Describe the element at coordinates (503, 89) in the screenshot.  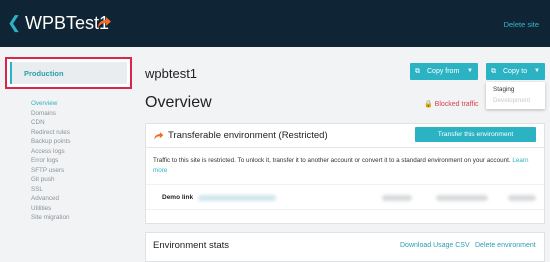
I see `dropdown-item-staging: Staging` at that location.